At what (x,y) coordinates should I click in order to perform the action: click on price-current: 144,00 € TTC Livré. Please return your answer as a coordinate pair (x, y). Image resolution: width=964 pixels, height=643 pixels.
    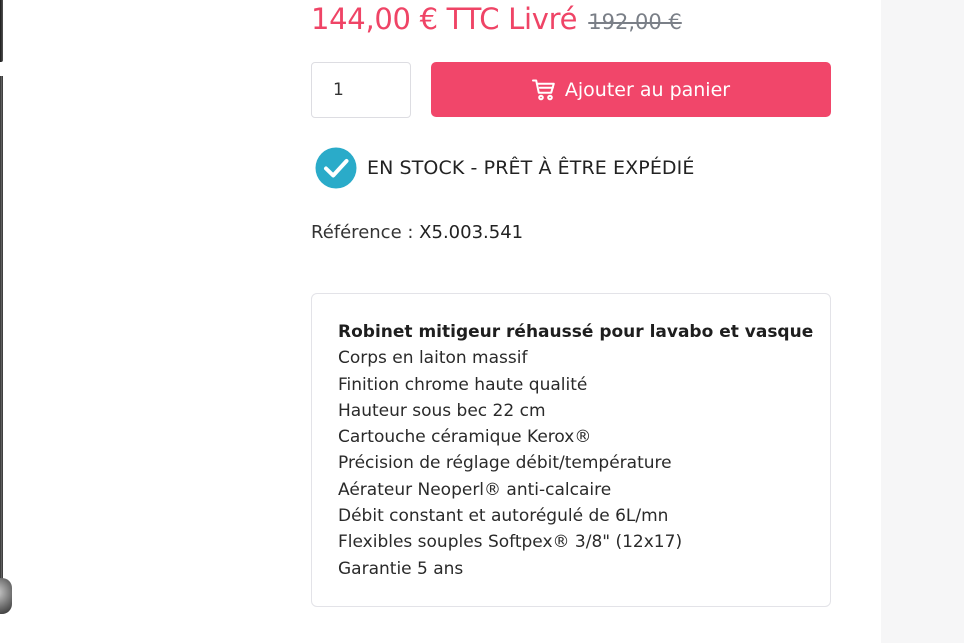
    Looking at the image, I should click on (444, 19).